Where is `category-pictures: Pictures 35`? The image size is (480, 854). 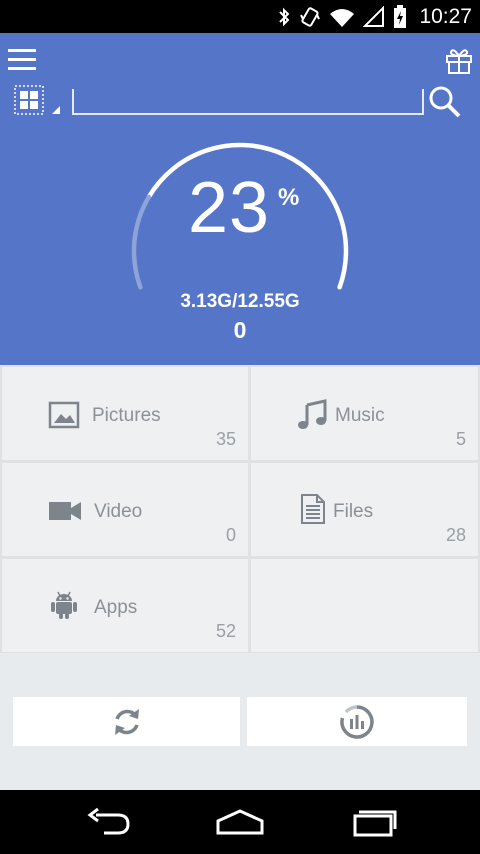 category-pictures: Pictures 35 is located at coordinates (125, 413).